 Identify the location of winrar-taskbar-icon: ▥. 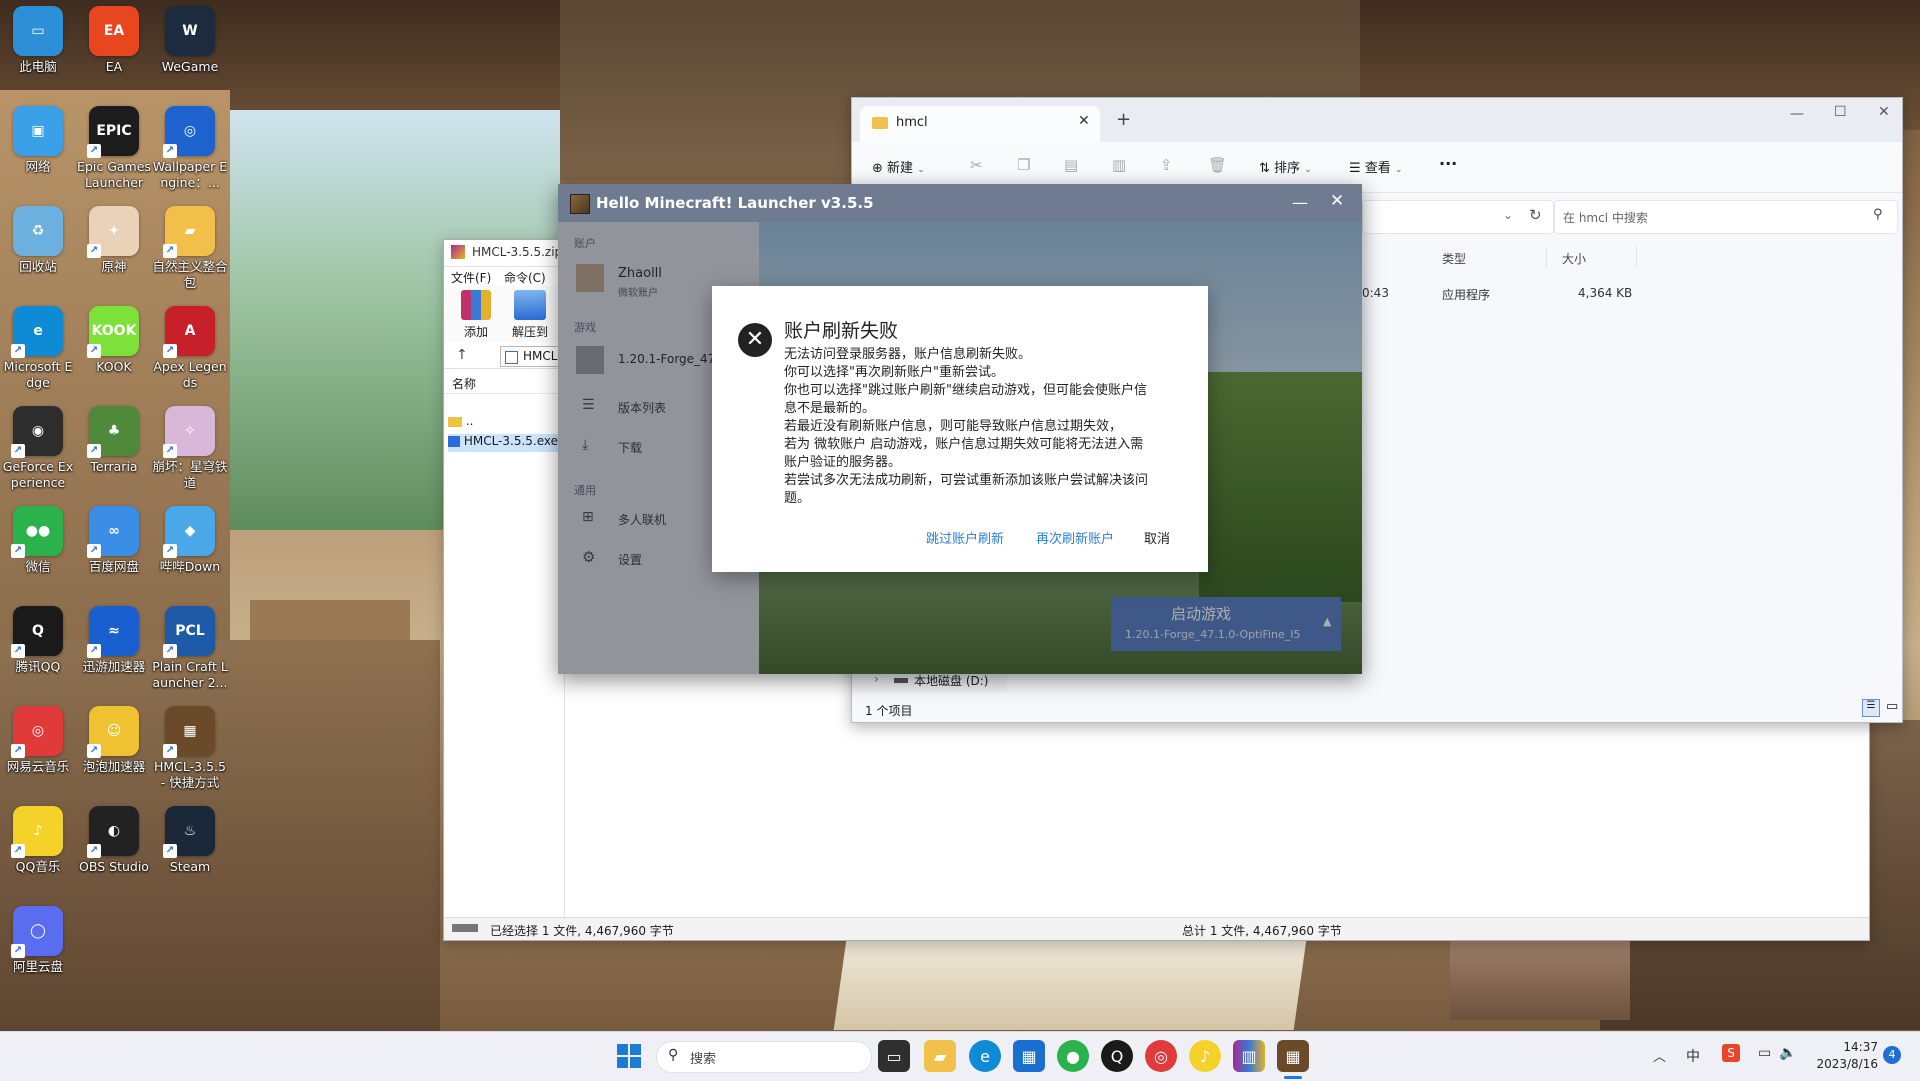
(1249, 1056).